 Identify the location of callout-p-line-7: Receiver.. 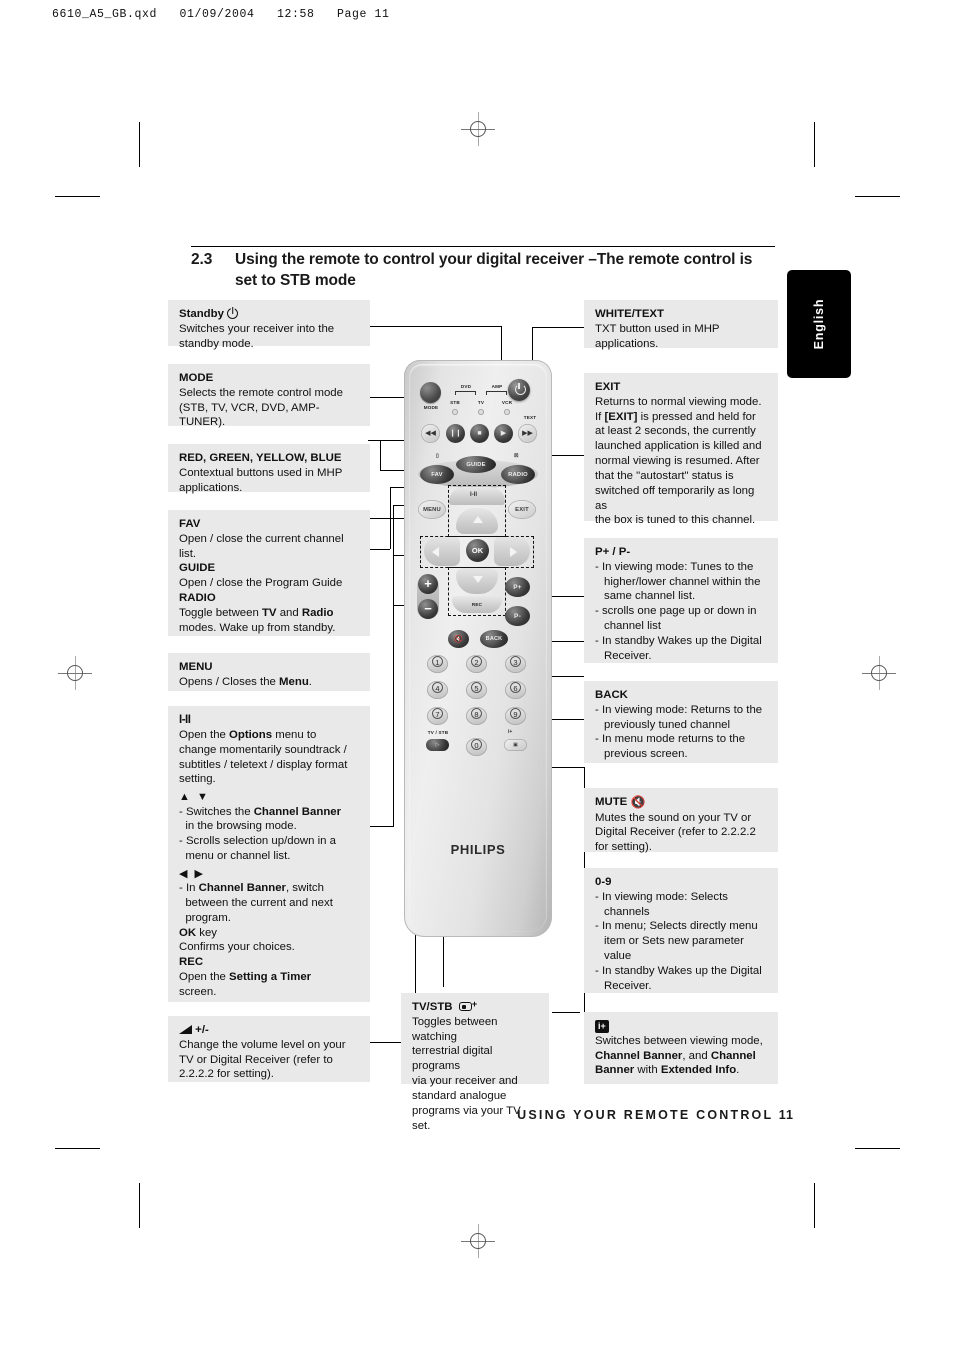
(628, 655).